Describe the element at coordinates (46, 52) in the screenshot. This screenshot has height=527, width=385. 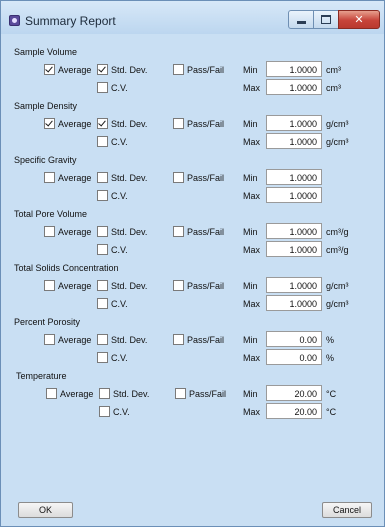
I see `section-title: Sample Volume` at that location.